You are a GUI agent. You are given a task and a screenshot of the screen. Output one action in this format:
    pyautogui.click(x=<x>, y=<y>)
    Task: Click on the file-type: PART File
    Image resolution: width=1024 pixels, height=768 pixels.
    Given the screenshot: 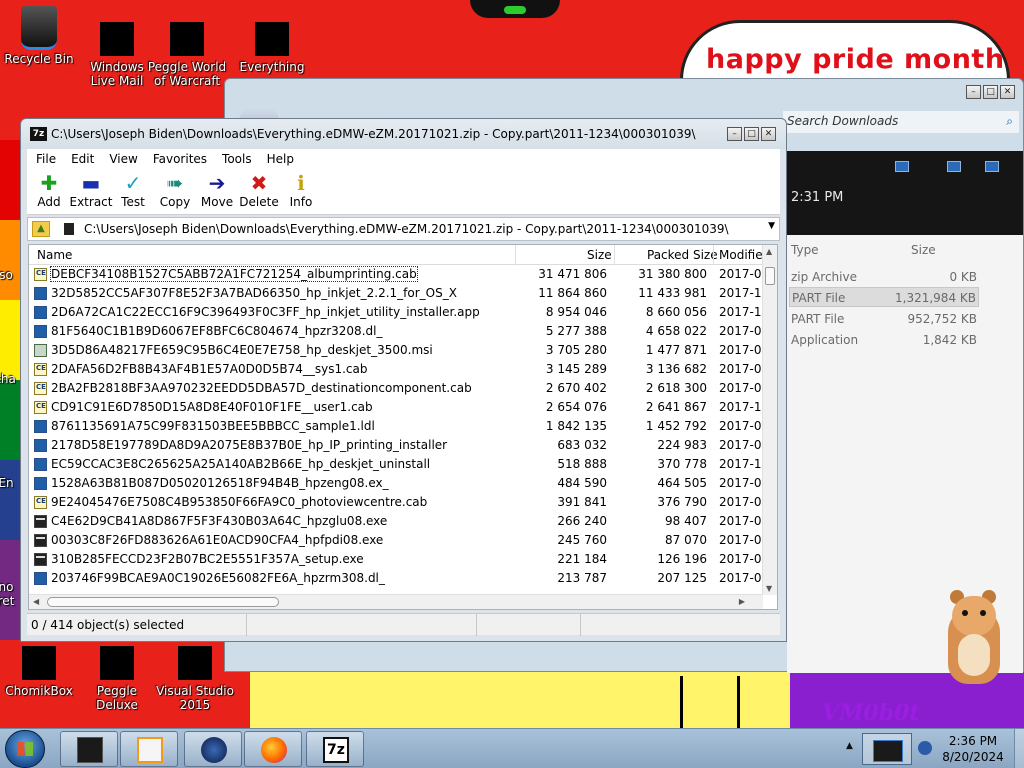 What is the action you would take?
    pyautogui.click(x=818, y=319)
    